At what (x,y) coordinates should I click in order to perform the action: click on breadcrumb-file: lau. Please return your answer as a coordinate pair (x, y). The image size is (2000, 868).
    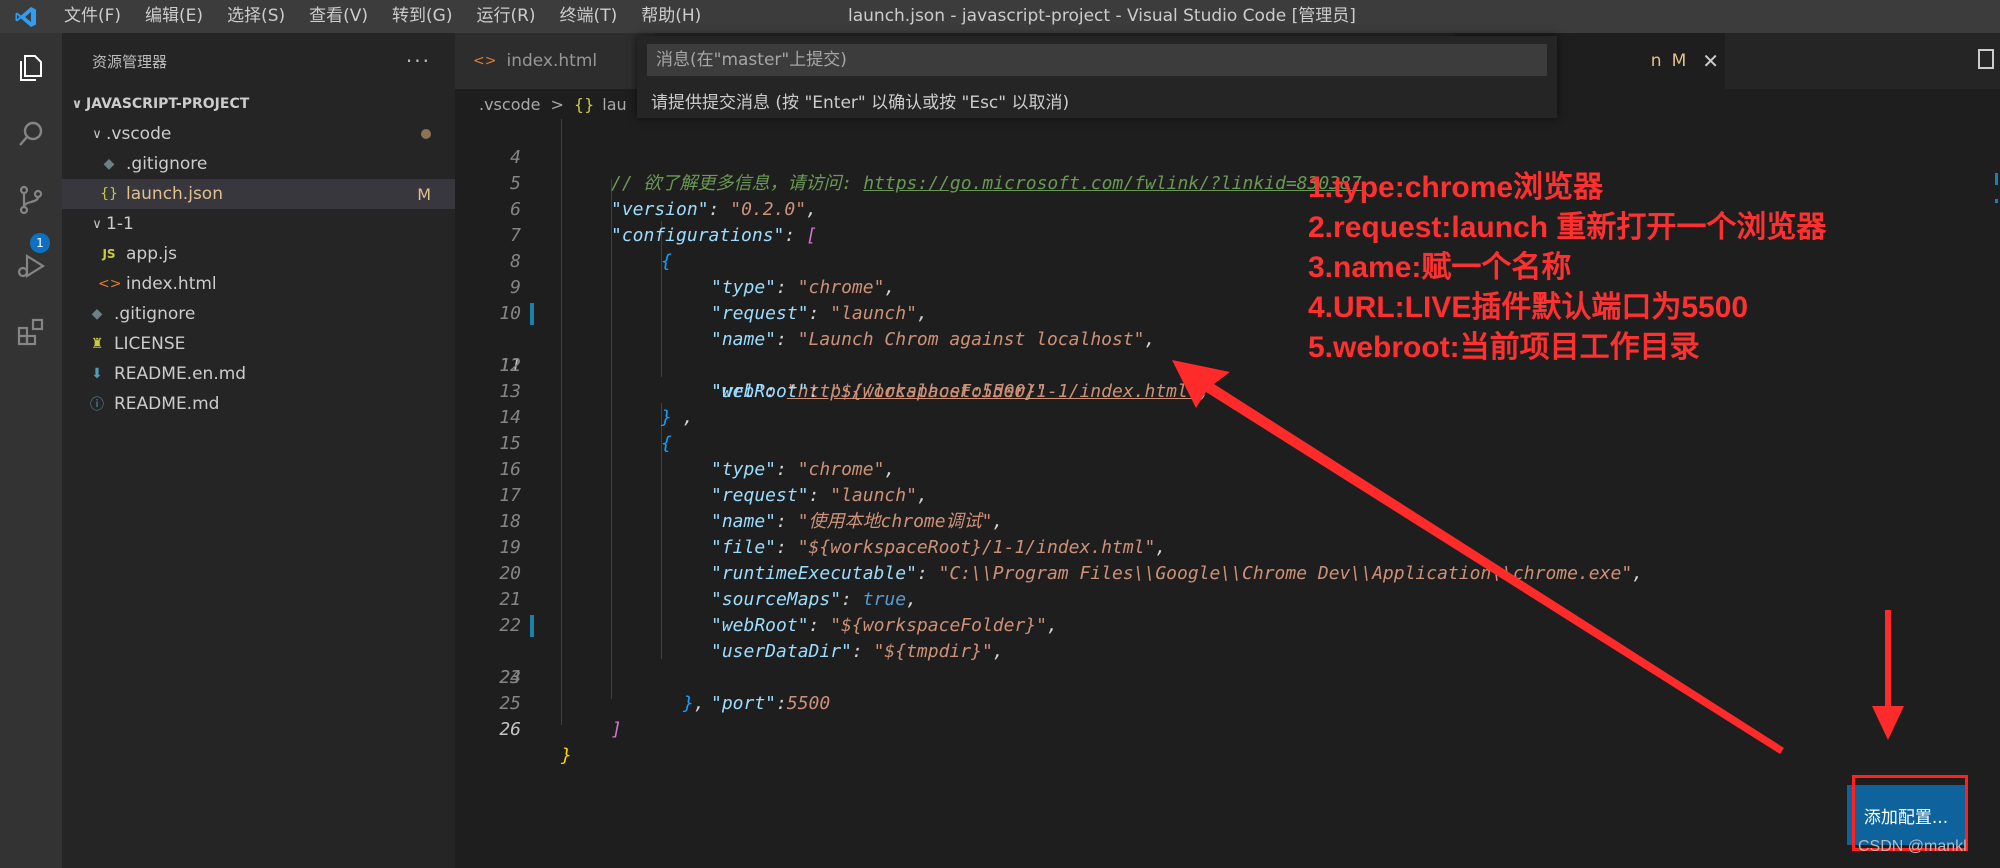
    Looking at the image, I should click on (614, 104).